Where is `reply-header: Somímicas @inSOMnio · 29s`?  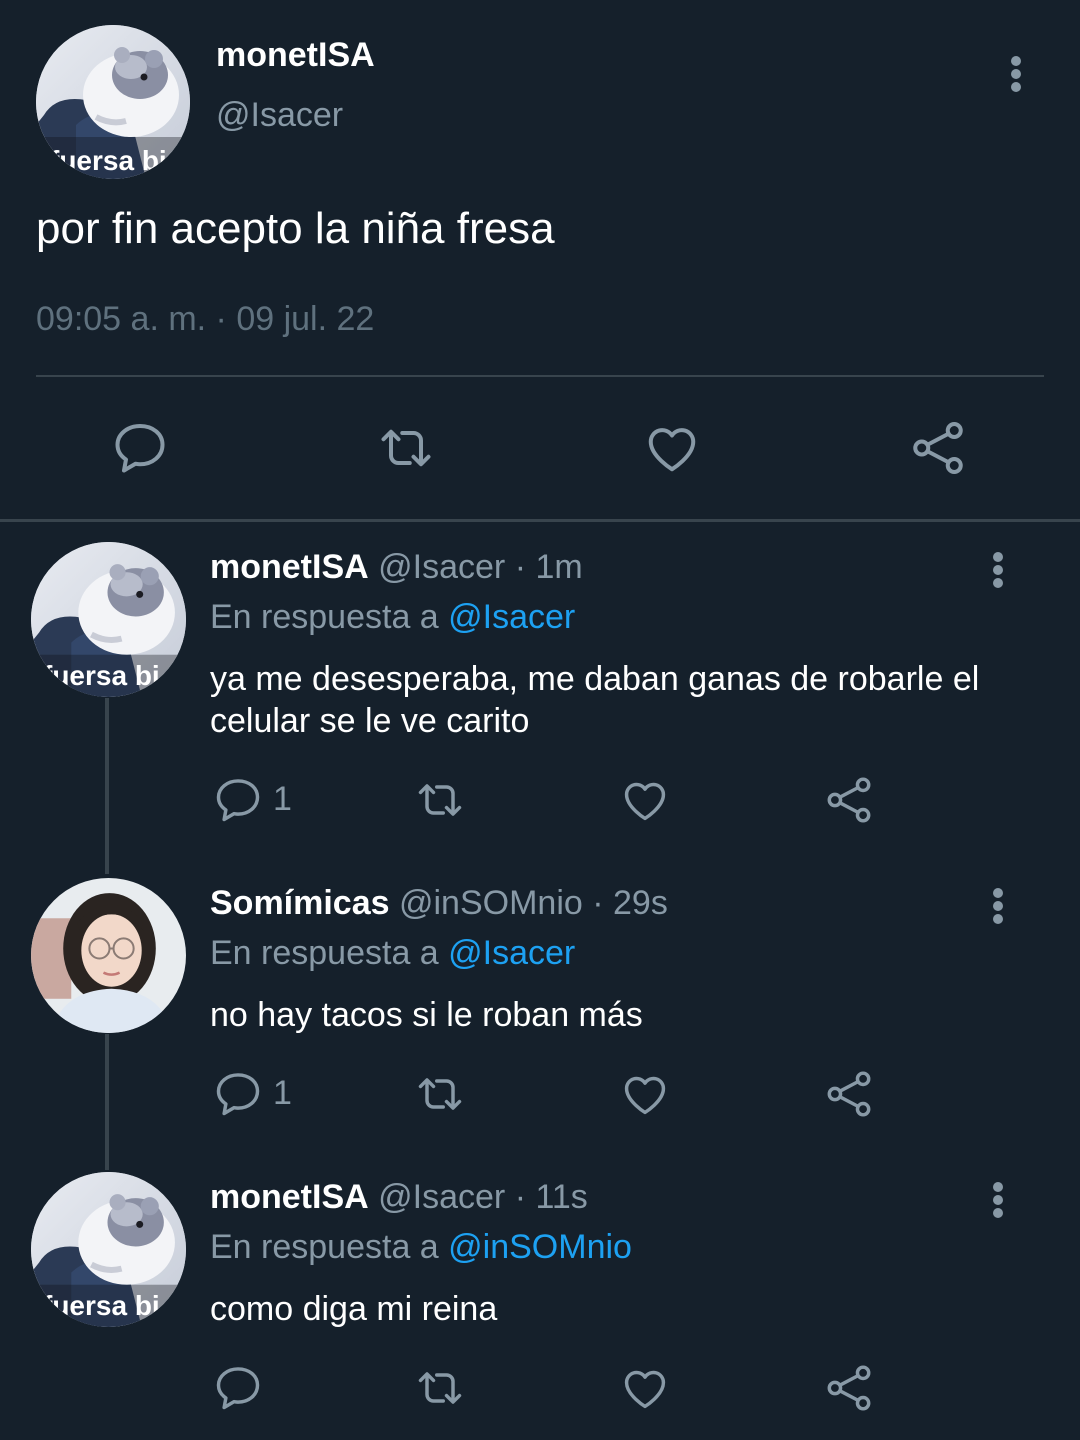
reply-header: Somímicas @inSOMnio · 29s is located at coordinates (439, 903).